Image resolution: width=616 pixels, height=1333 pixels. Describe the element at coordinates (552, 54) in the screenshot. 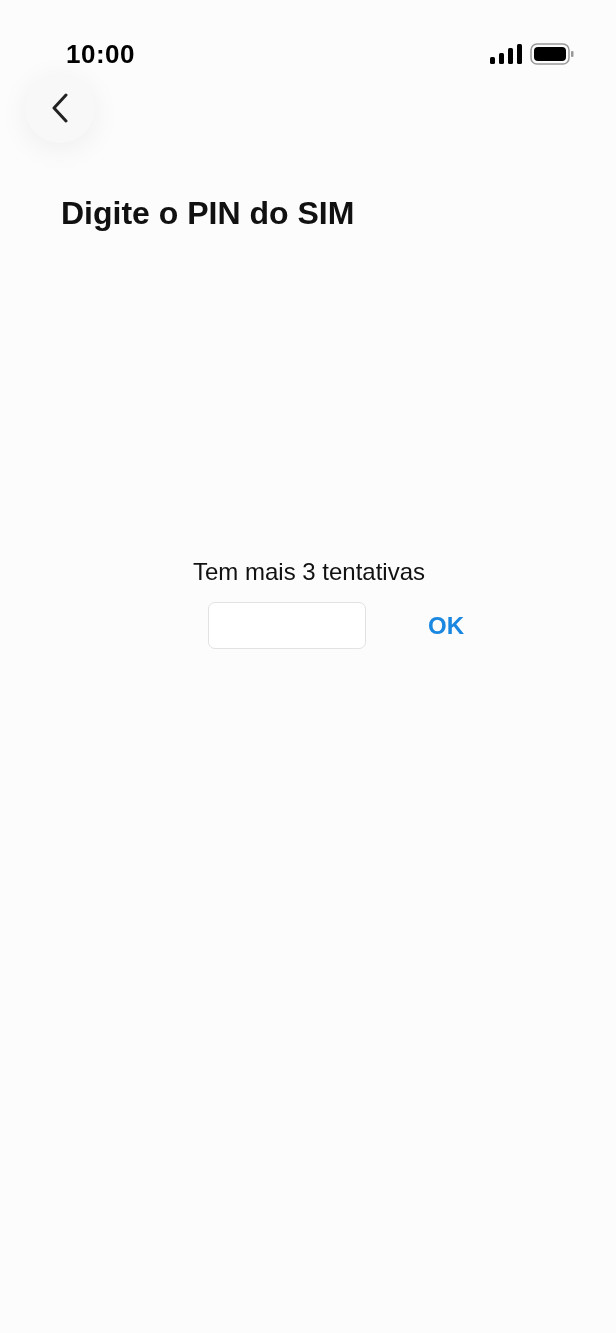

I see `battery-icon` at that location.